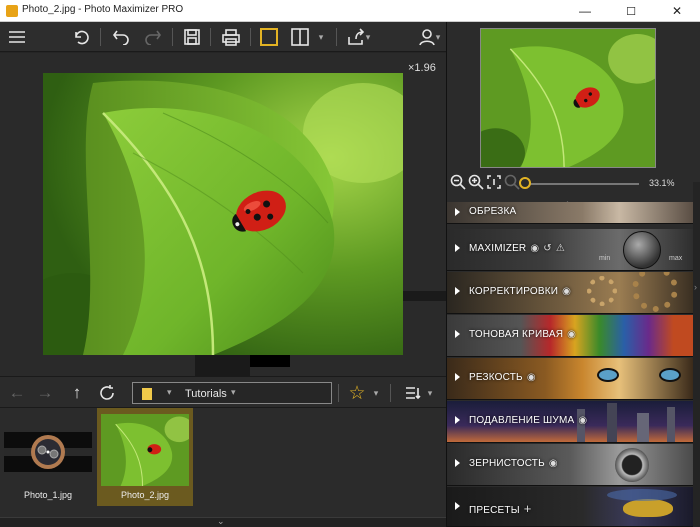 This screenshot has width=700, height=527. I want to click on warning-icon: ⚠, so click(560, 248).